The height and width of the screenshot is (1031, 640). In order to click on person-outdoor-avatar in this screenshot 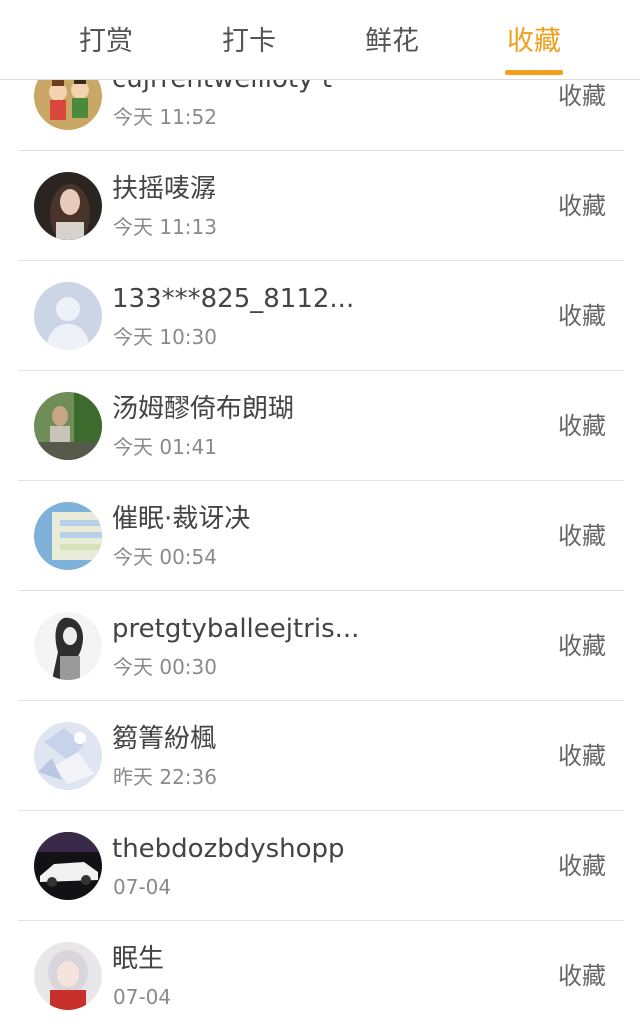, I will do `click(68, 426)`.